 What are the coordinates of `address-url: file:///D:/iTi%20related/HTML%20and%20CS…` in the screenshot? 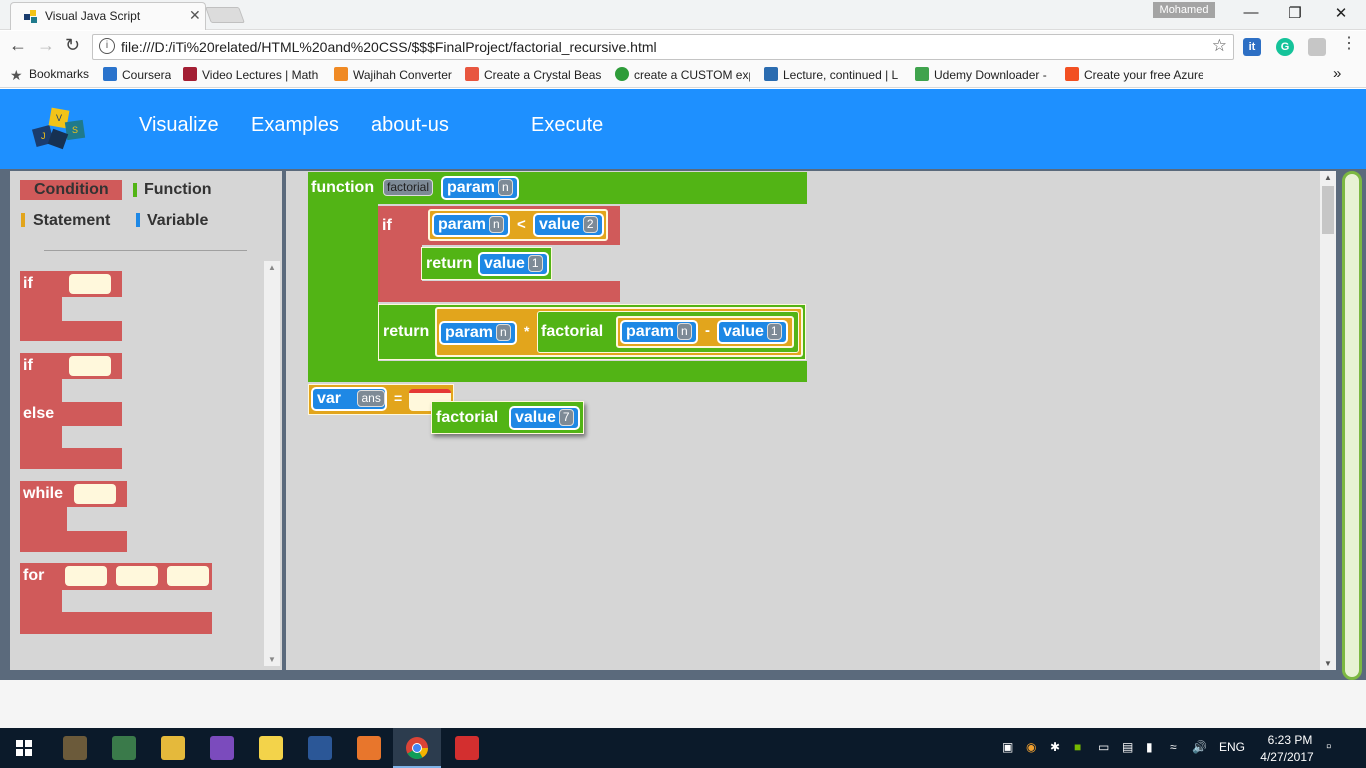 It's located at (389, 47).